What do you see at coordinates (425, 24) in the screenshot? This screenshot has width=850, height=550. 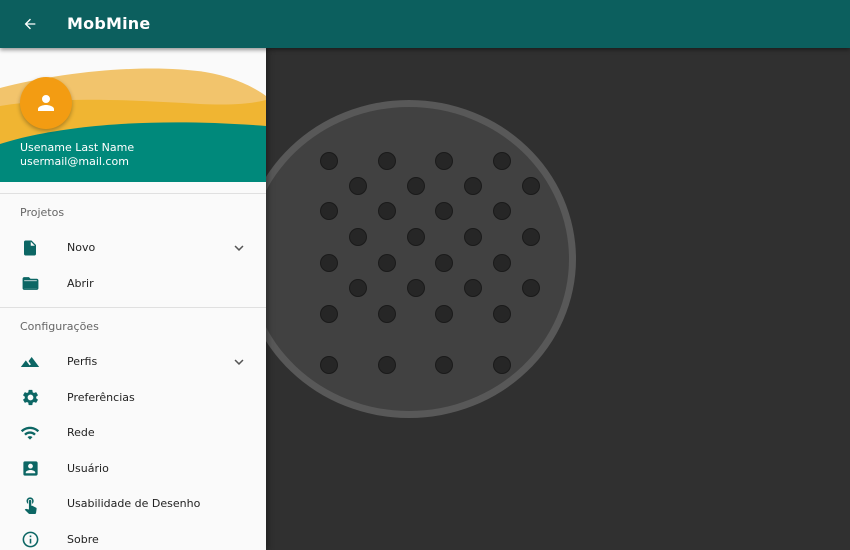 I see `app-bar: MobMine` at bounding box center [425, 24].